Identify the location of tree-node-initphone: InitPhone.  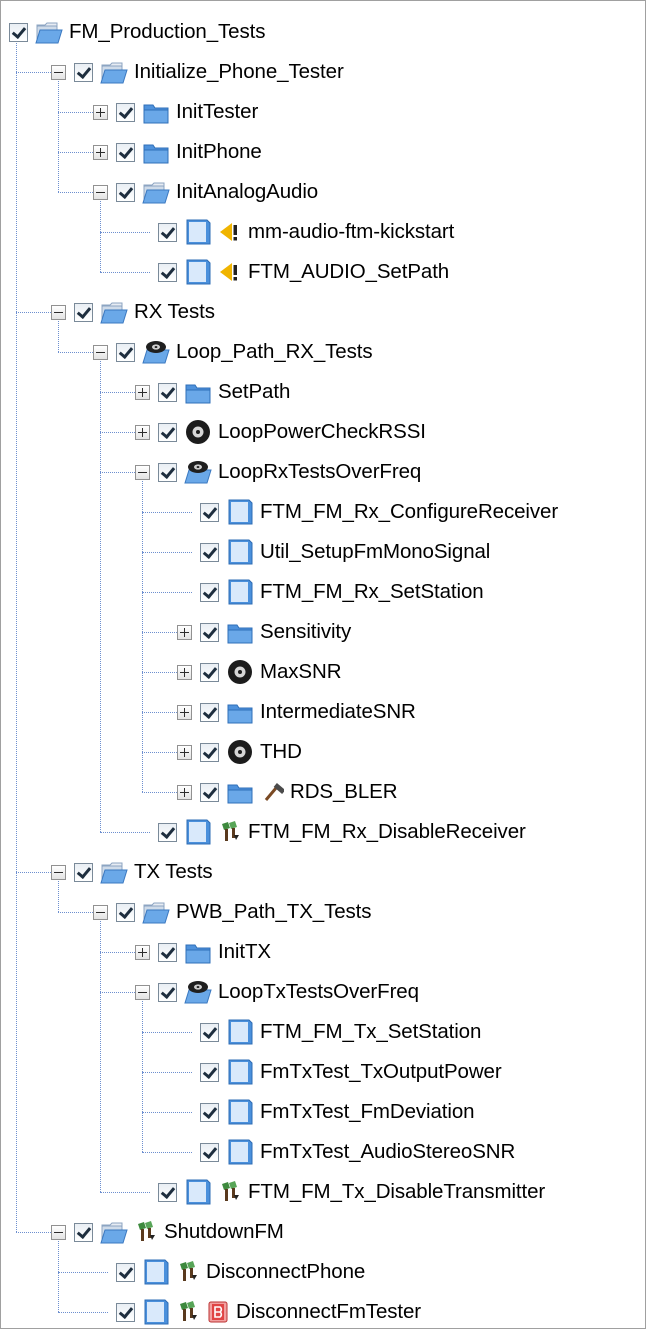
(321, 152).